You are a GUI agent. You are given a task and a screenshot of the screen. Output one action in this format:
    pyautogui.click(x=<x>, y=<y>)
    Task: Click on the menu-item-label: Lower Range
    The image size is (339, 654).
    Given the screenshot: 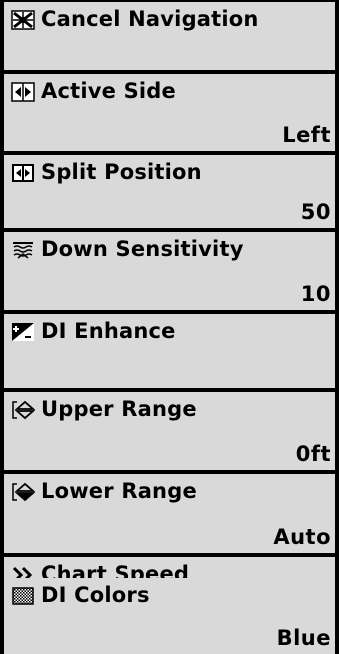 What is the action you would take?
    pyautogui.click(x=119, y=491)
    